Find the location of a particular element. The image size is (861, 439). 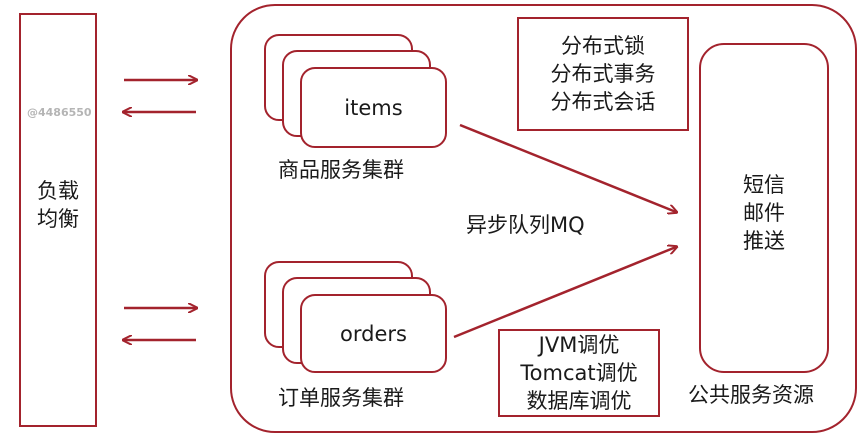

public-services-caption: 公共服务资源 is located at coordinates (751, 395).